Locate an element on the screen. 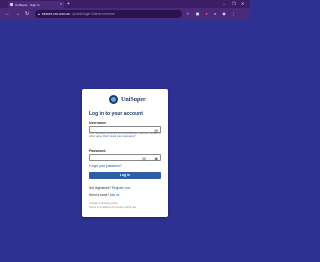  extension-icons: ☆ ▣ ● ● ◉ ⋮ is located at coordinates (211, 14).